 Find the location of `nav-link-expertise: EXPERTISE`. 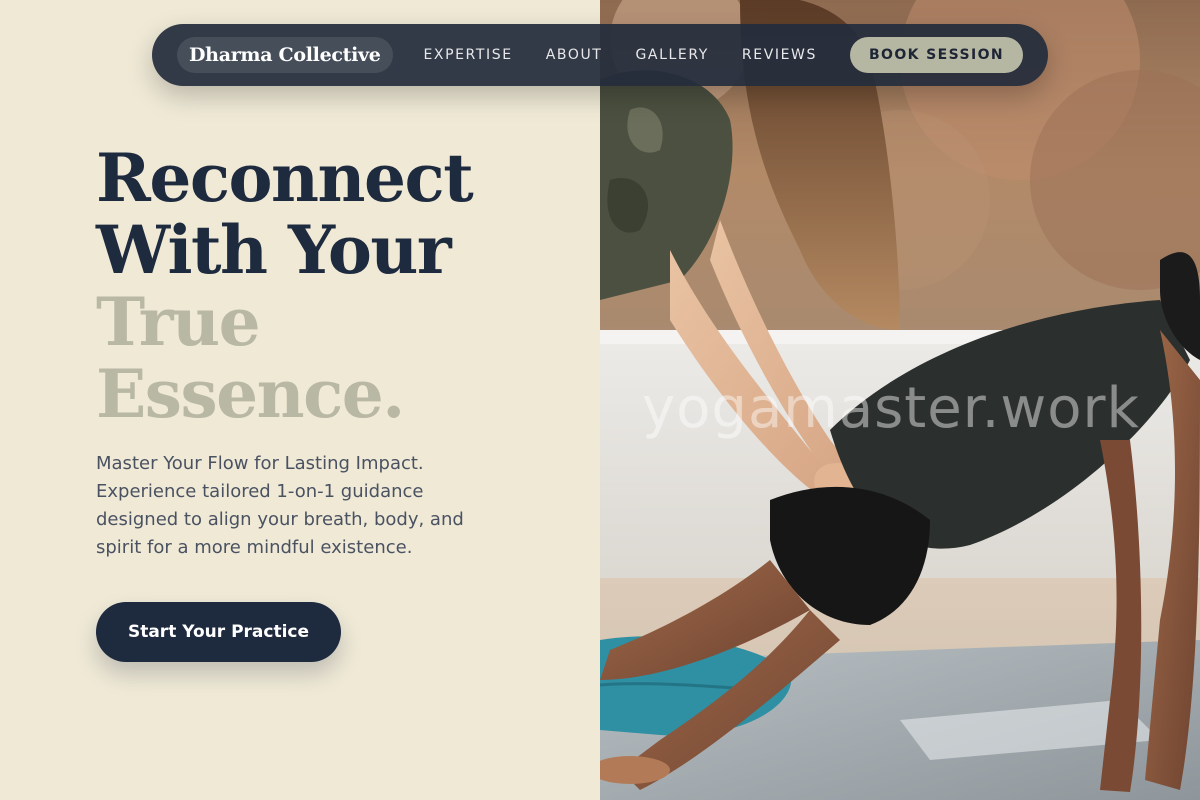

nav-link-expertise: EXPERTISE is located at coordinates (467, 55).